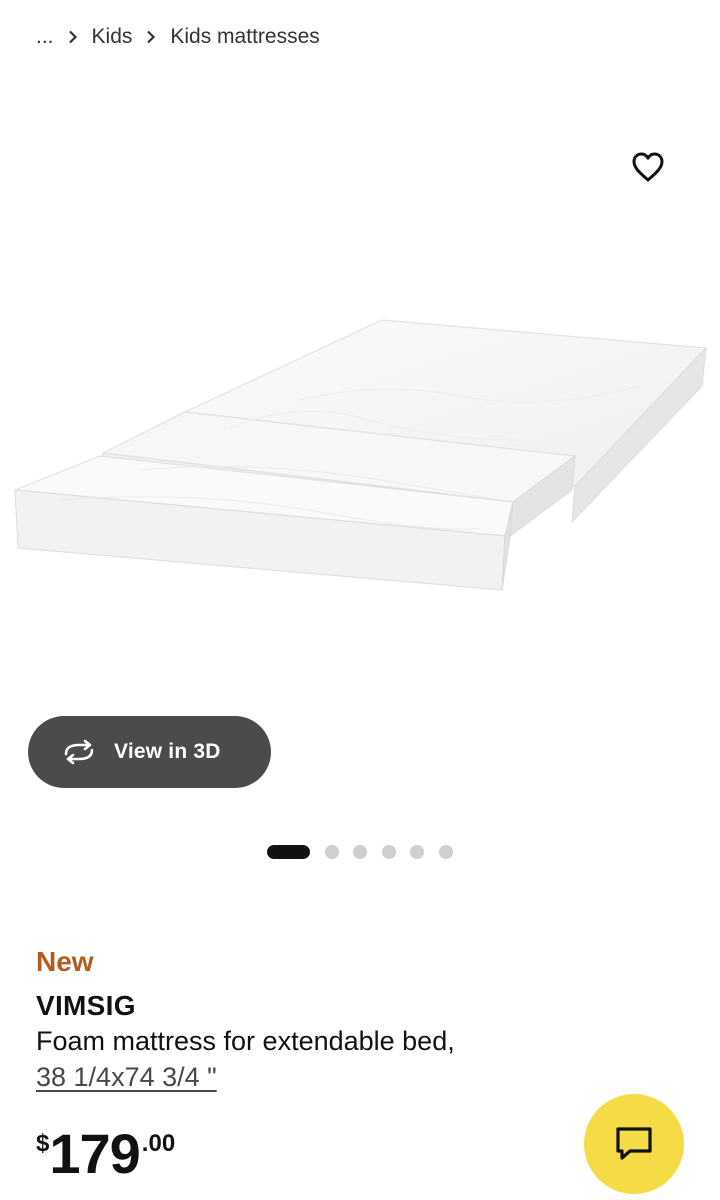  Describe the element at coordinates (86, 1005) in the screenshot. I see `product-name: VIMSIG` at that location.